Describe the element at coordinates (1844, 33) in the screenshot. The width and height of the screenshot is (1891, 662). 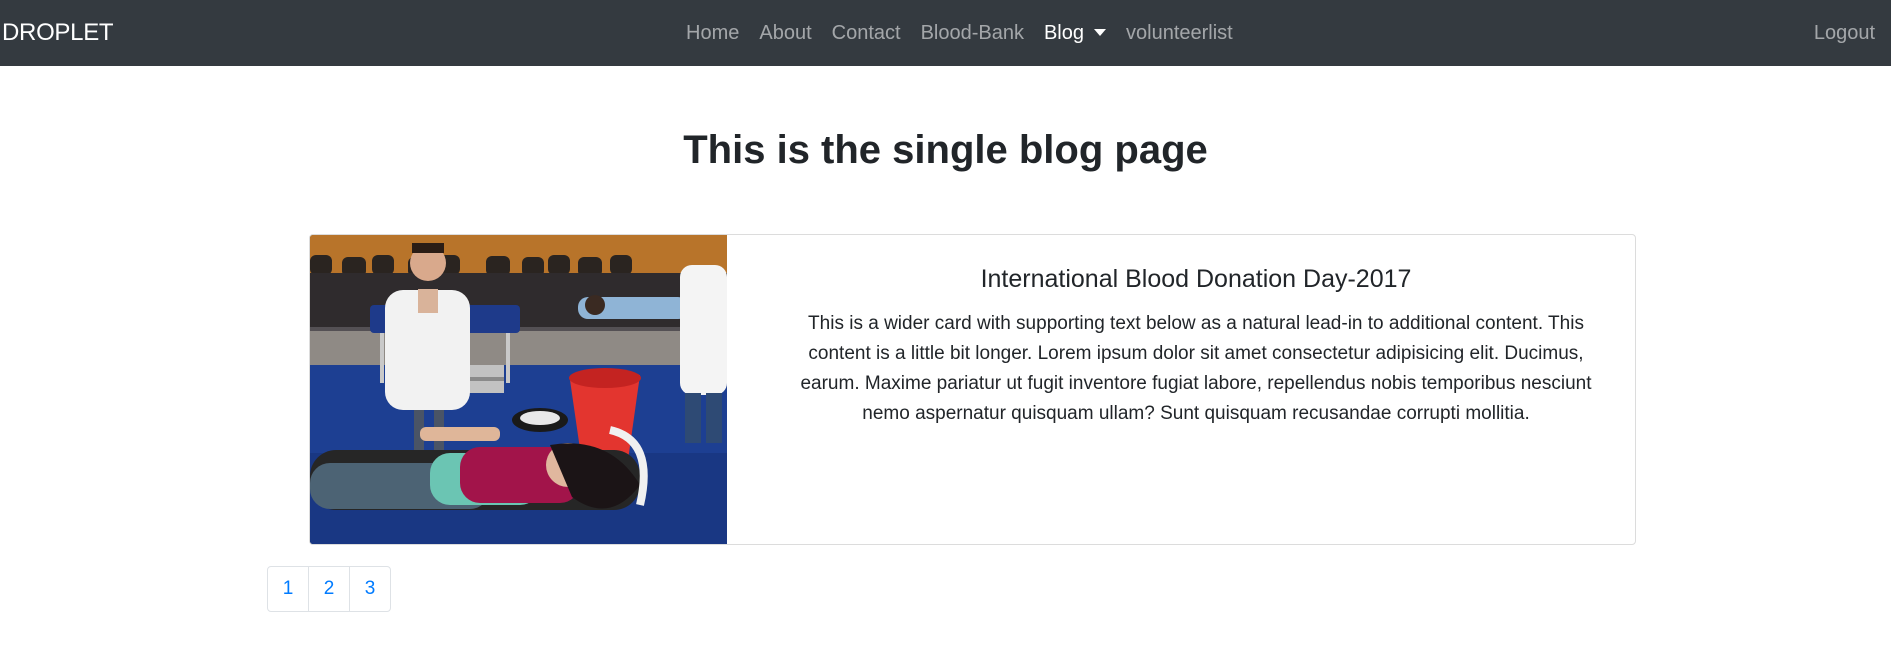
I see `logout-link: Logout` at that location.